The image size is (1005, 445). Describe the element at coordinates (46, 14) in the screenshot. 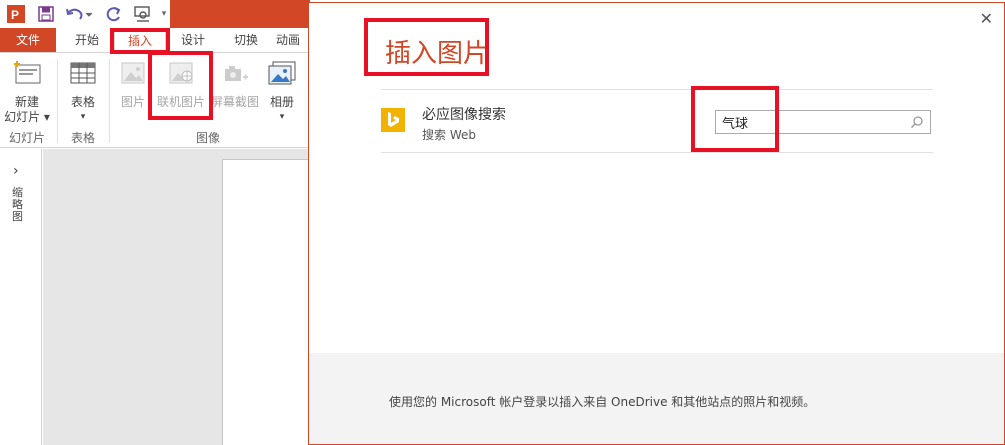

I see `save-icon` at that location.